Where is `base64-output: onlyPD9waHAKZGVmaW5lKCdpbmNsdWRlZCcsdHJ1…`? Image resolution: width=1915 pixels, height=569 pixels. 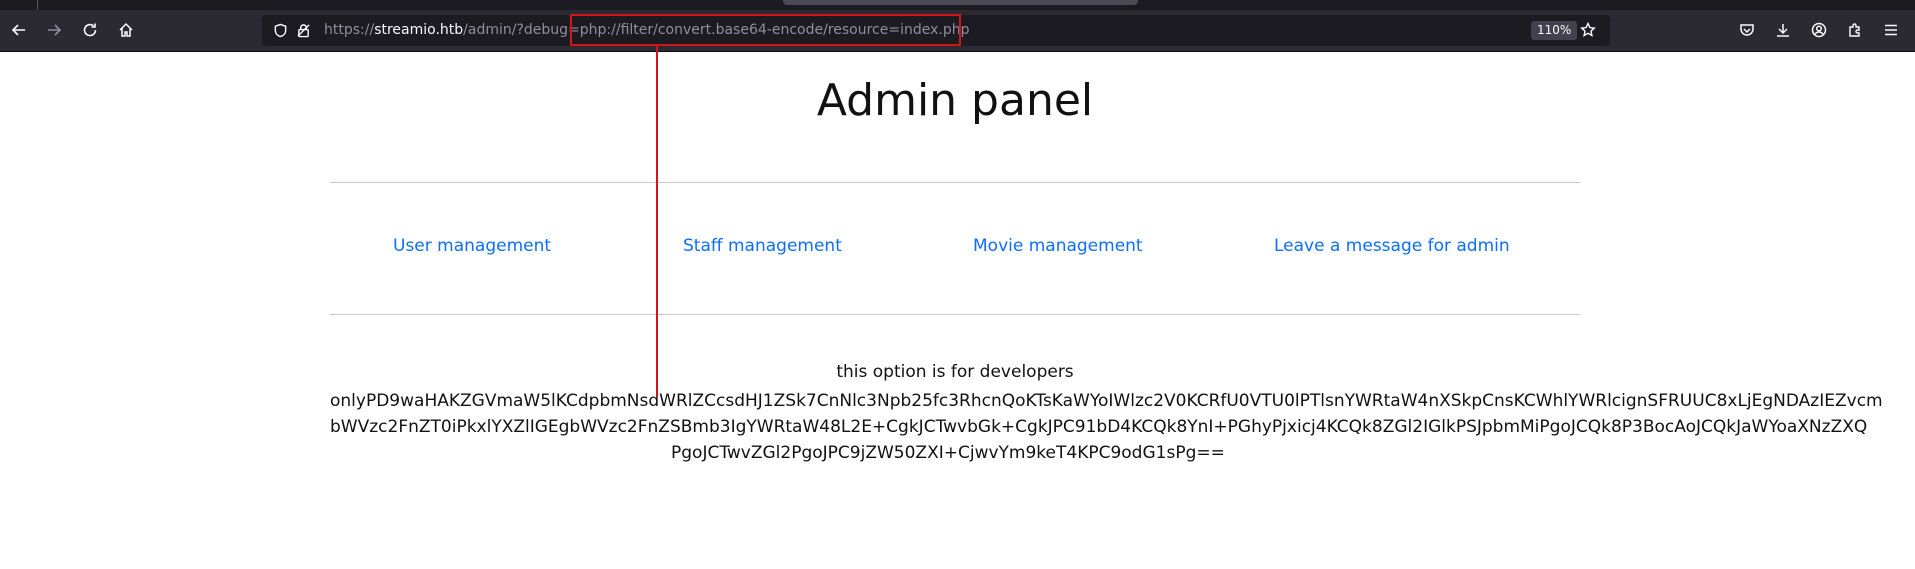
base64-output: onlyPD9waHAKZGVmaW5lKCdpbmNsdWRlZCcsdHJ1… is located at coordinates (1122, 427).